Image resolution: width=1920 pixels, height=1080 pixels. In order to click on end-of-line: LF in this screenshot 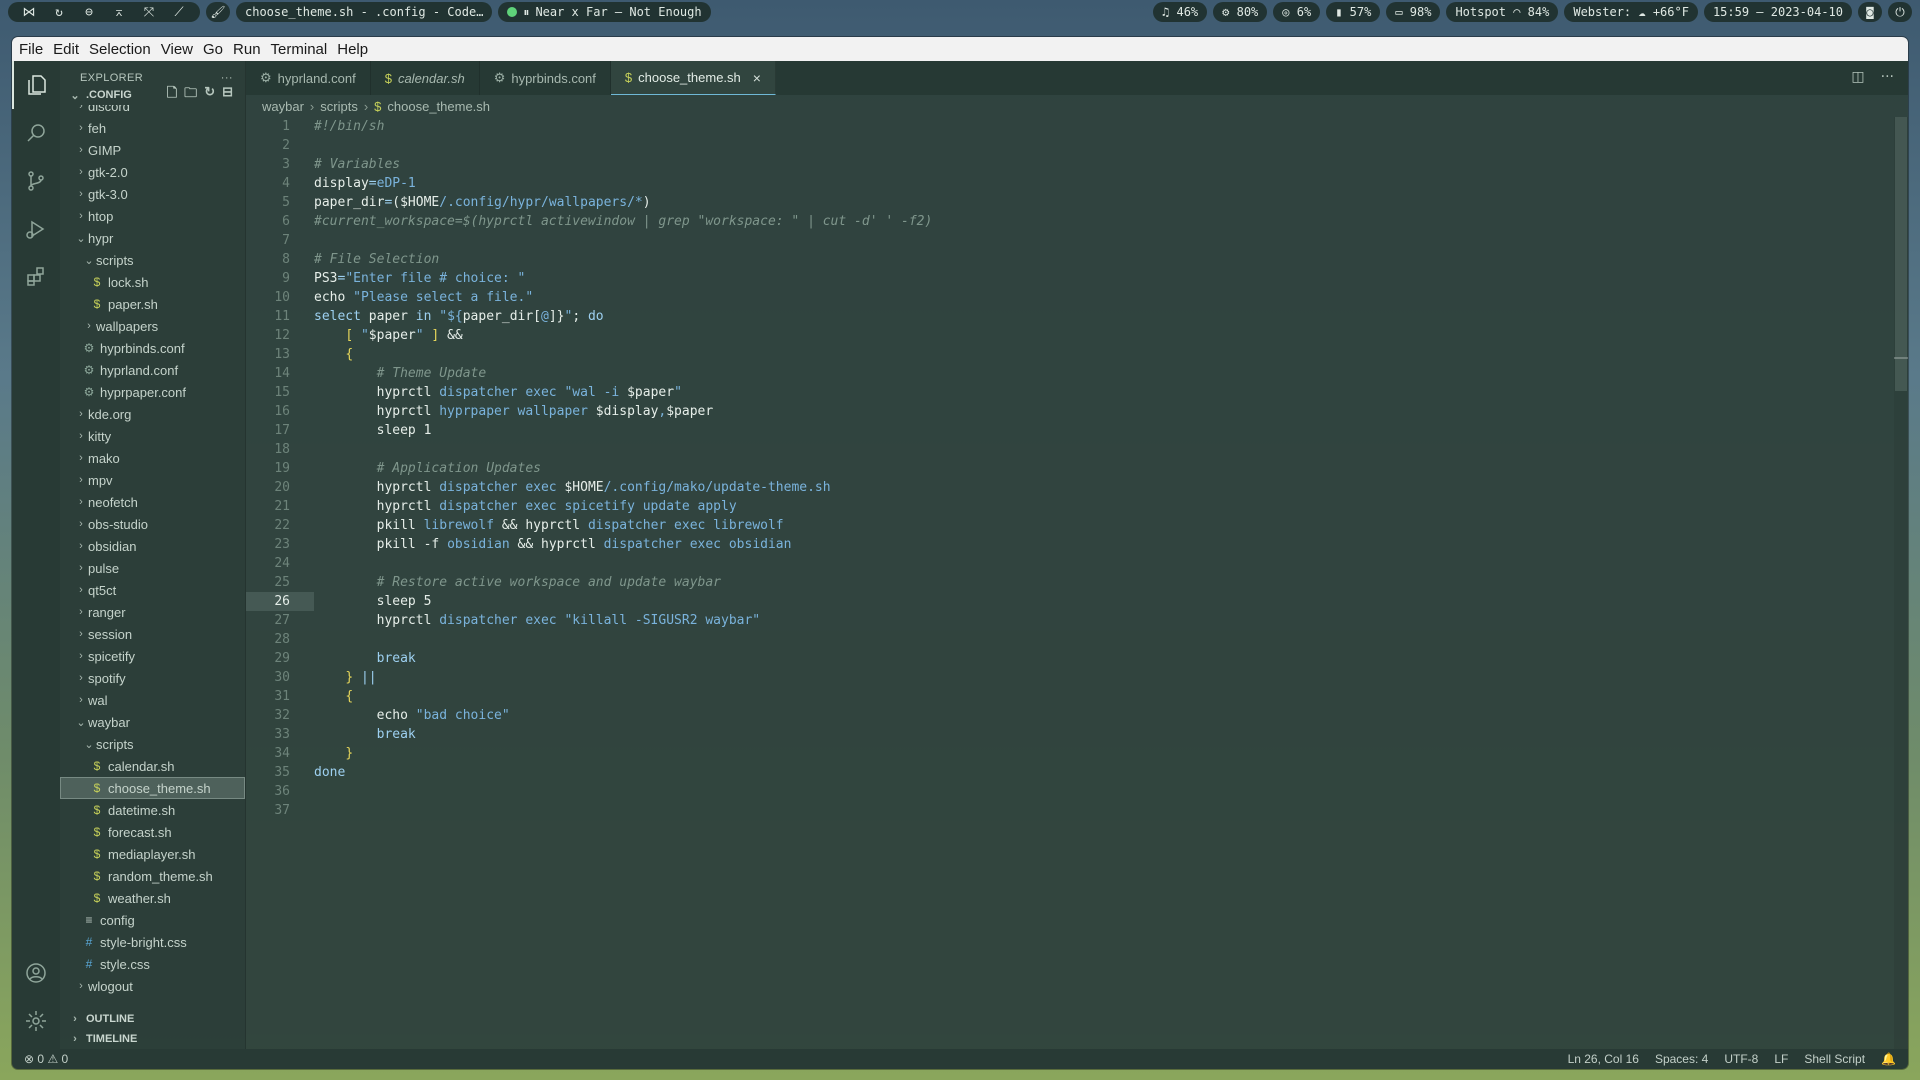, I will do `click(1781, 1059)`.